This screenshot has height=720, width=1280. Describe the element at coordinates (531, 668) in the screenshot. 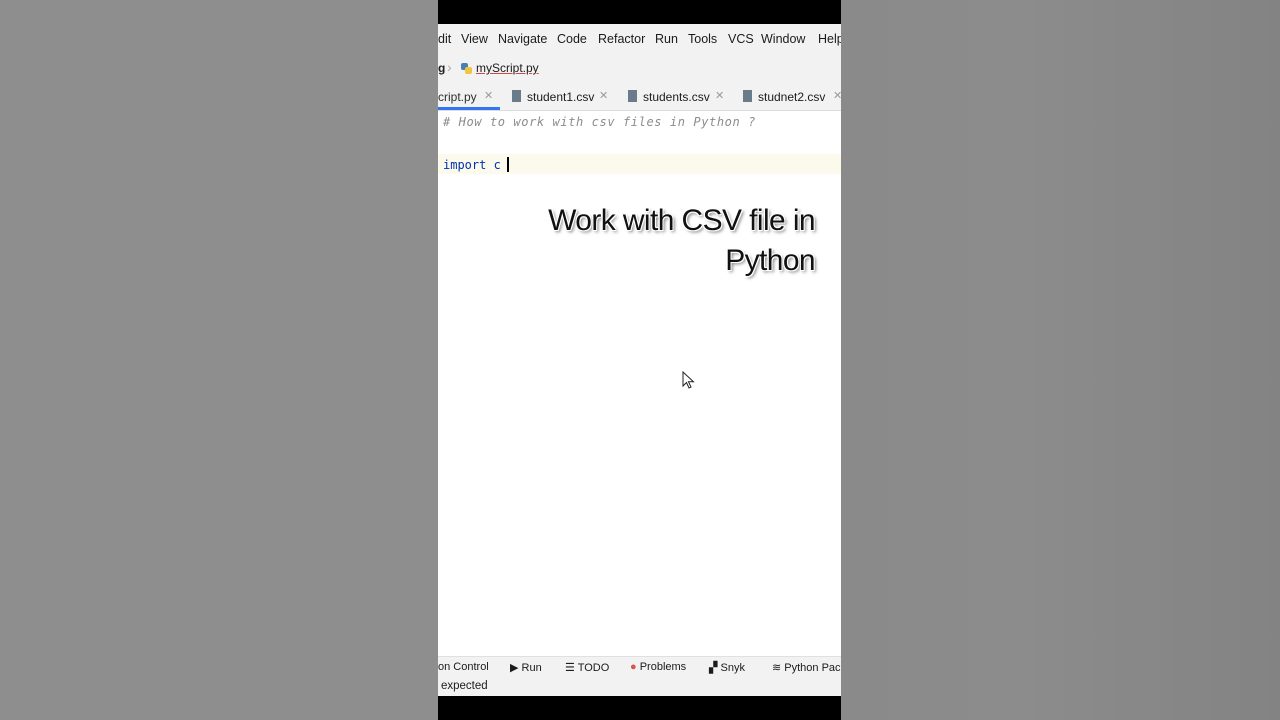

I see `tool-run-label: Run` at that location.